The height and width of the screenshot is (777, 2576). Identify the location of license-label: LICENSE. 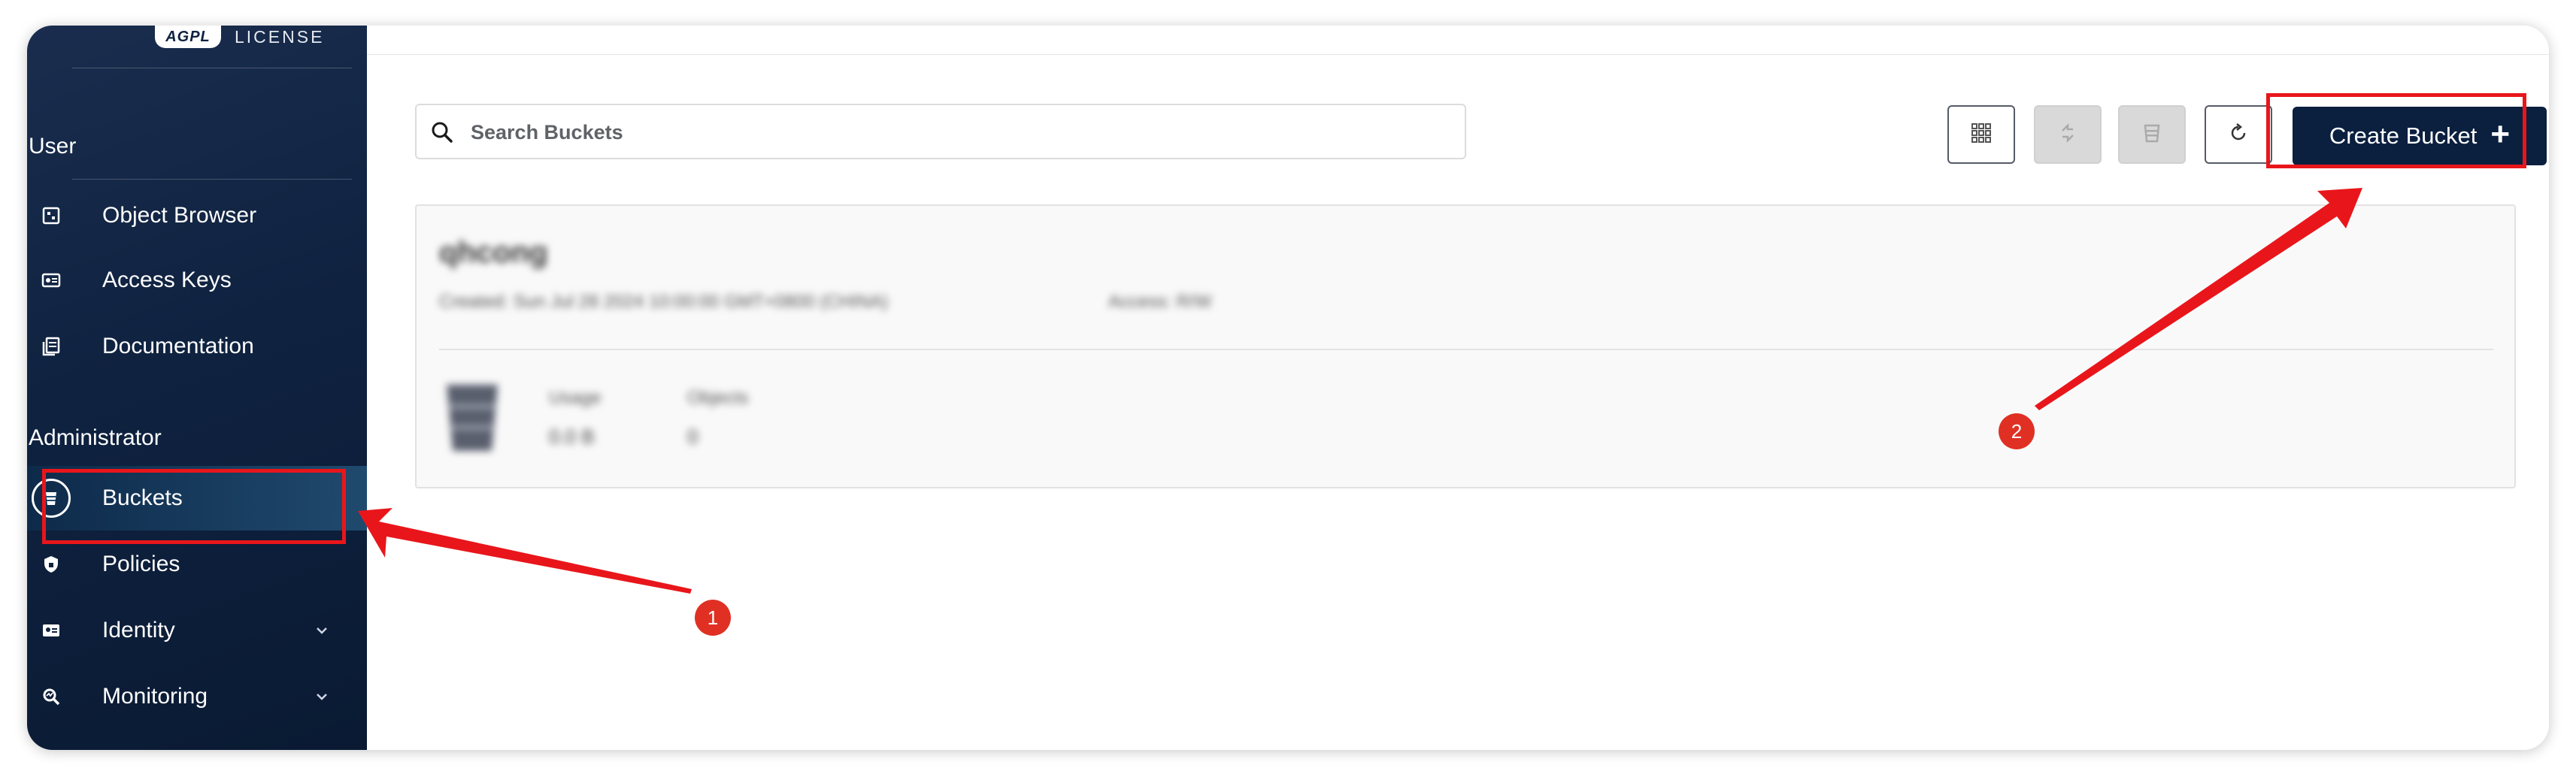
(280, 36).